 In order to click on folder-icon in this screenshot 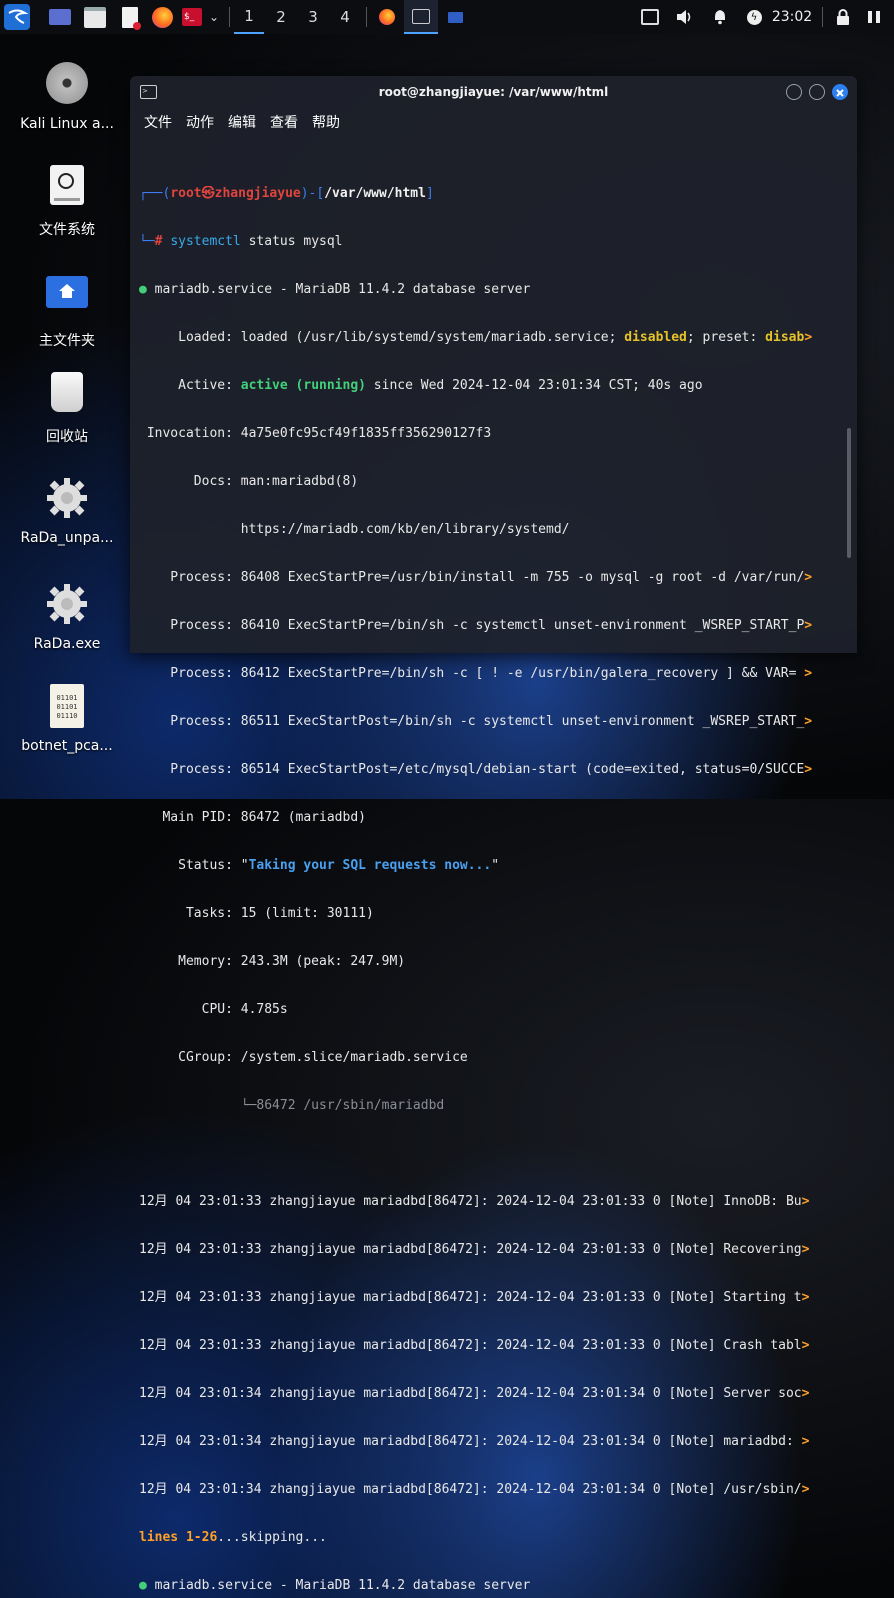, I will do `click(455, 17)`.